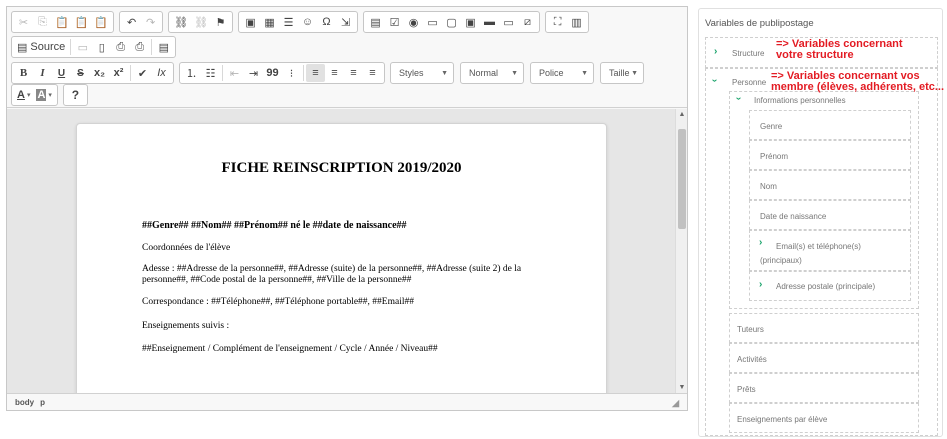  I want to click on checkbox-icon: ☑, so click(394, 22).